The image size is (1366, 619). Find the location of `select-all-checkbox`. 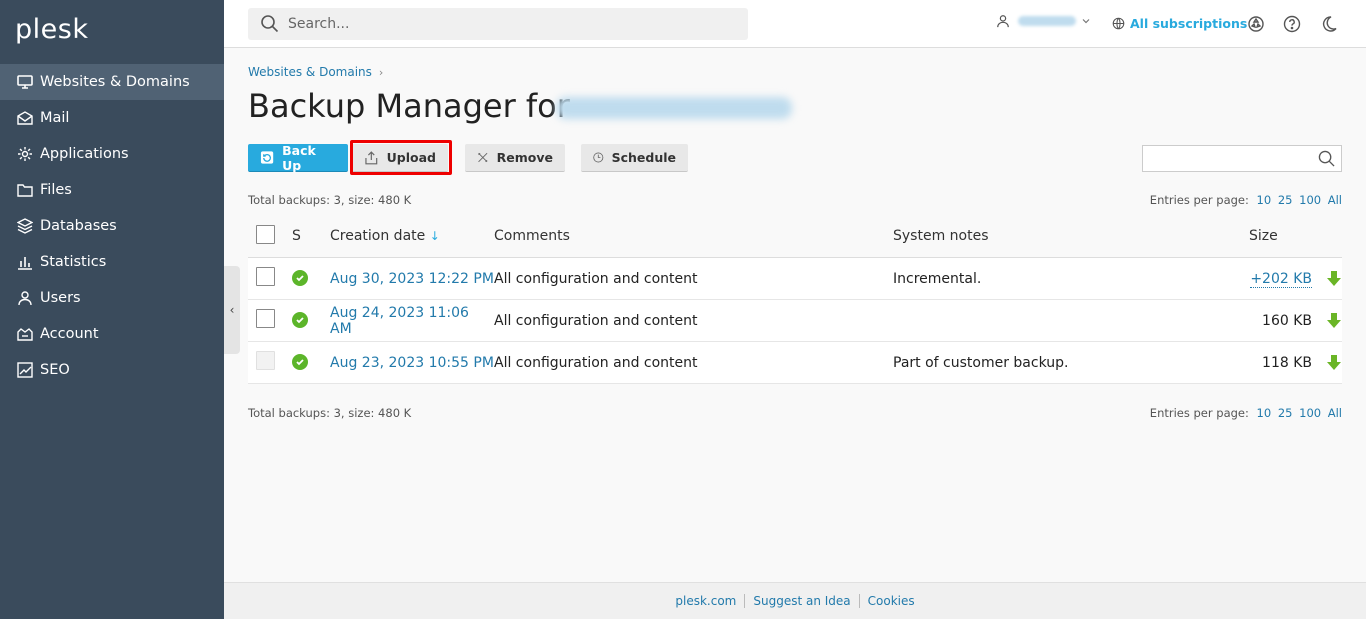

select-all-checkbox is located at coordinates (265, 234).